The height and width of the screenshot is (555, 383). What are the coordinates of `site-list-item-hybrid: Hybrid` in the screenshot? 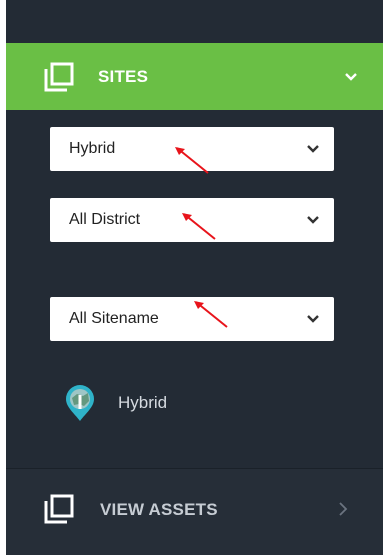 It's located at (162, 403).